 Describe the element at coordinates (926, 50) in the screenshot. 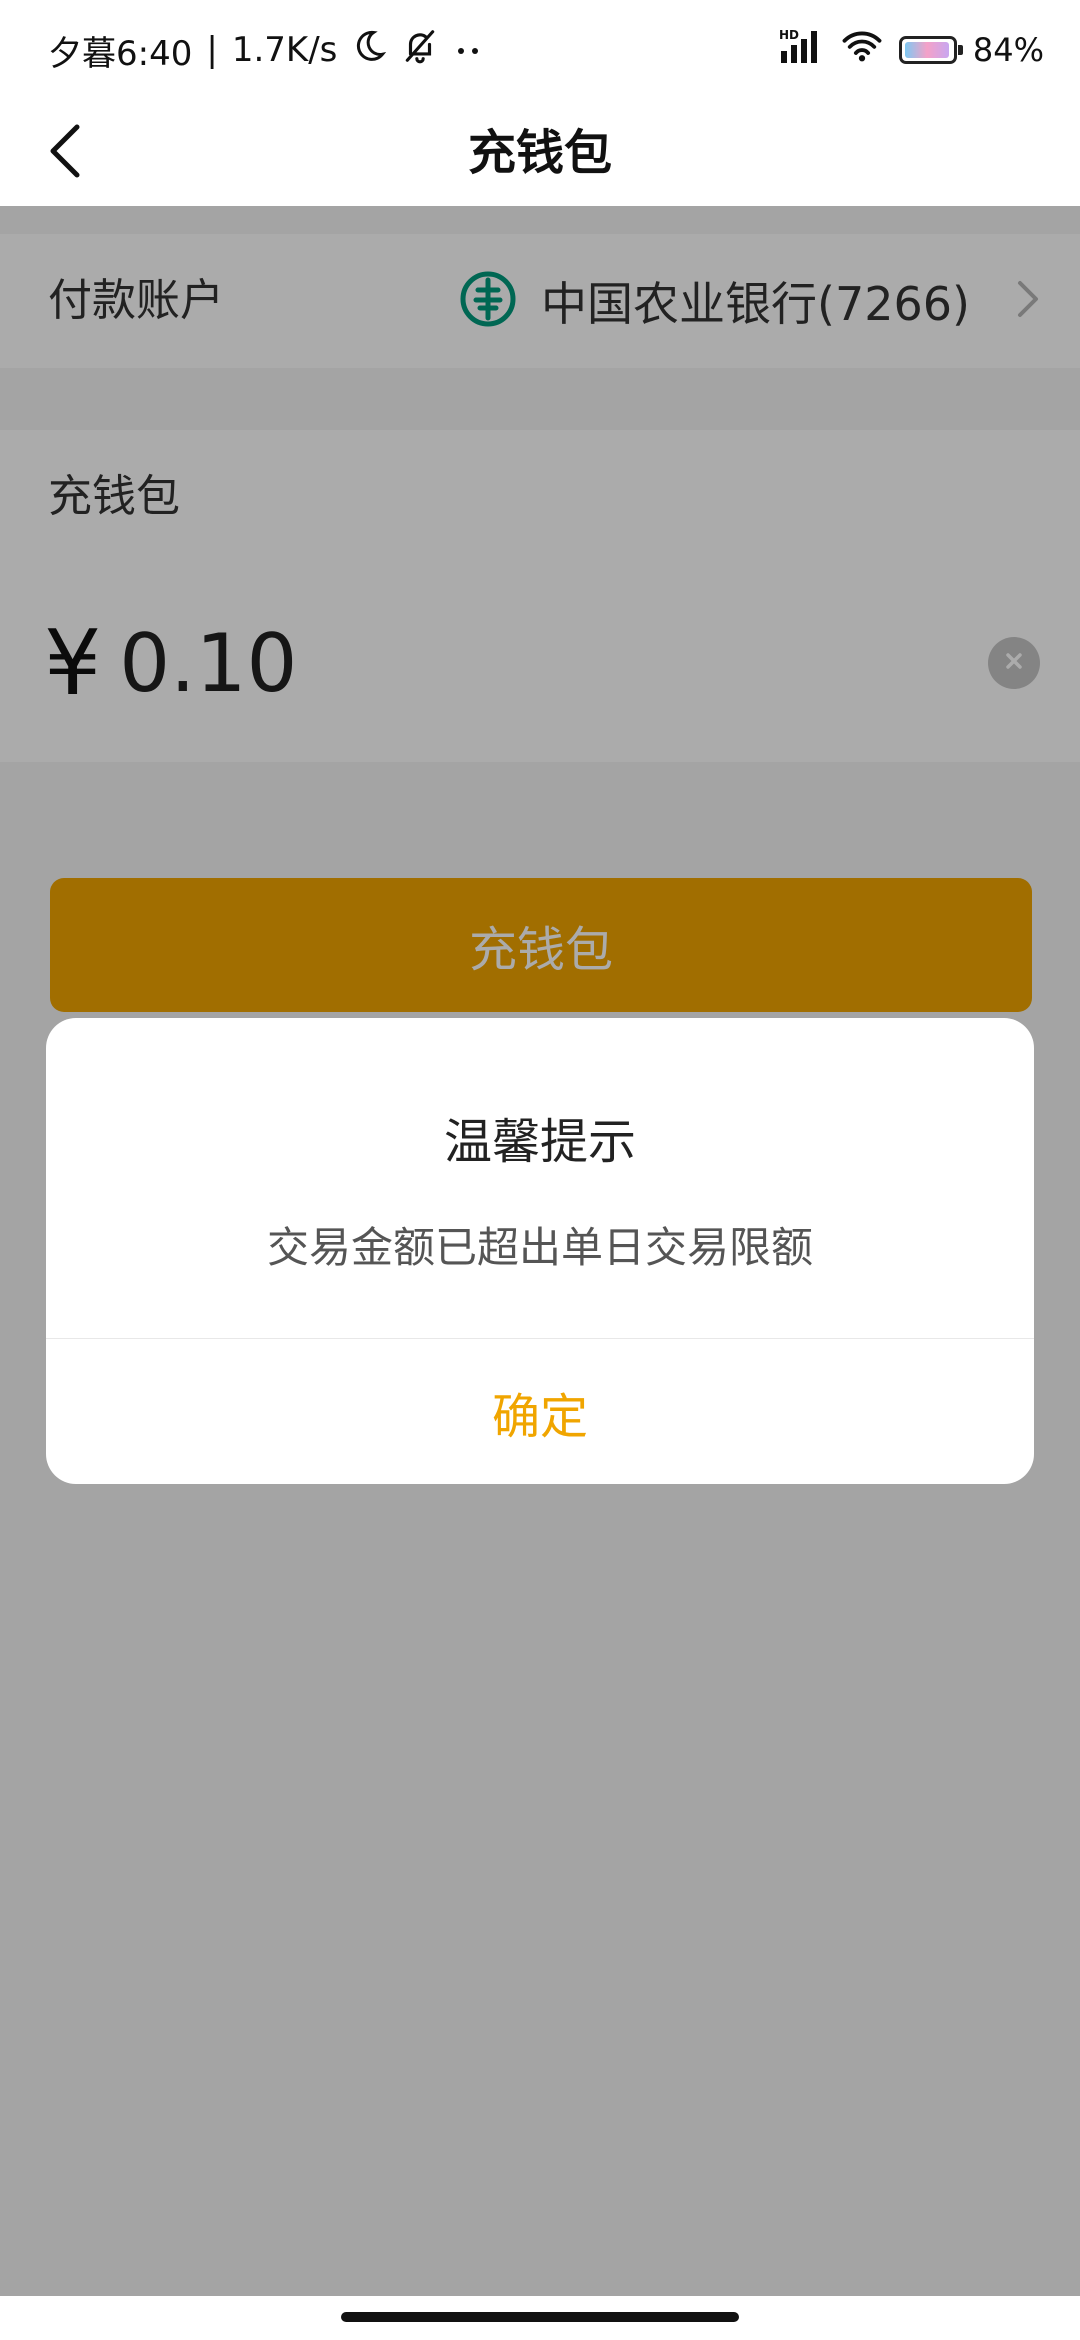

I see `battery-level` at that location.